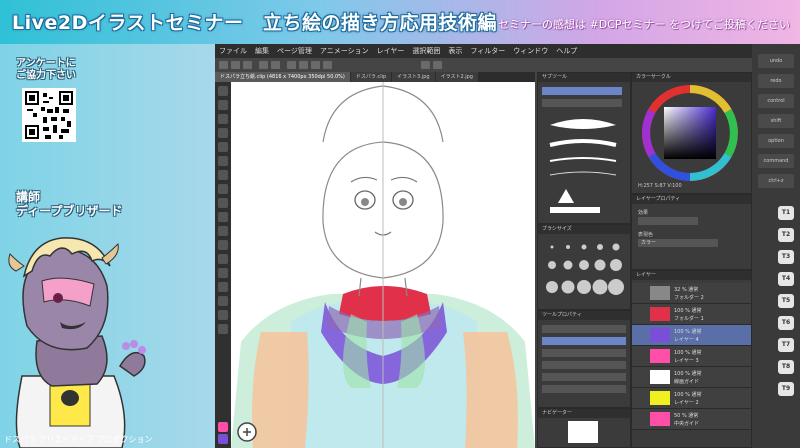 This screenshot has width=800, height=448. What do you see at coordinates (223, 273) in the screenshot?
I see `gradient-tool-icon` at bounding box center [223, 273].